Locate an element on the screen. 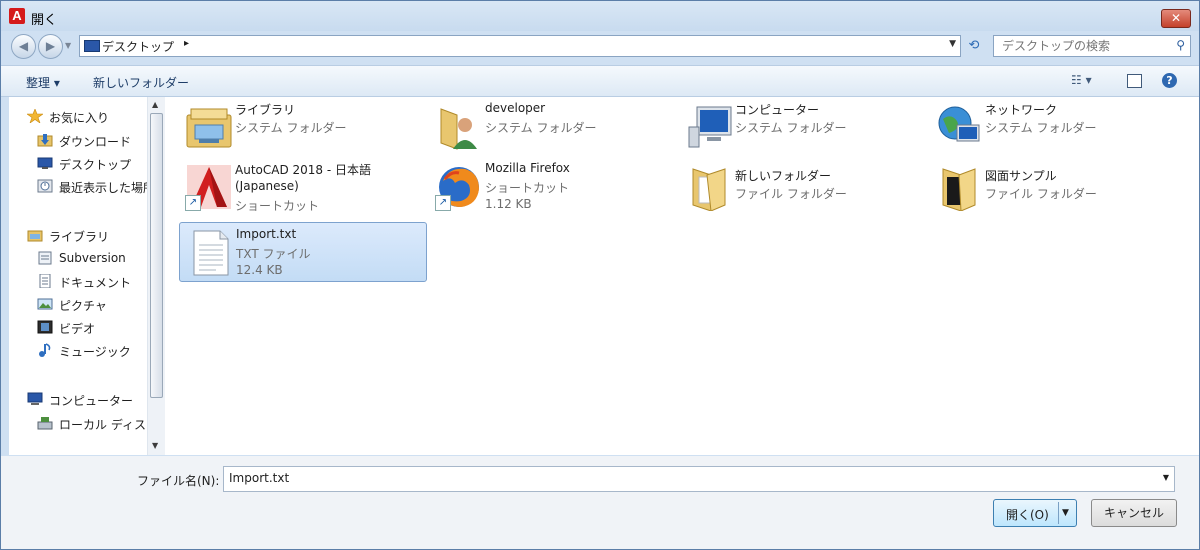 This screenshot has height=550, width=1200. library-folder-icon is located at coordinates (209, 128).